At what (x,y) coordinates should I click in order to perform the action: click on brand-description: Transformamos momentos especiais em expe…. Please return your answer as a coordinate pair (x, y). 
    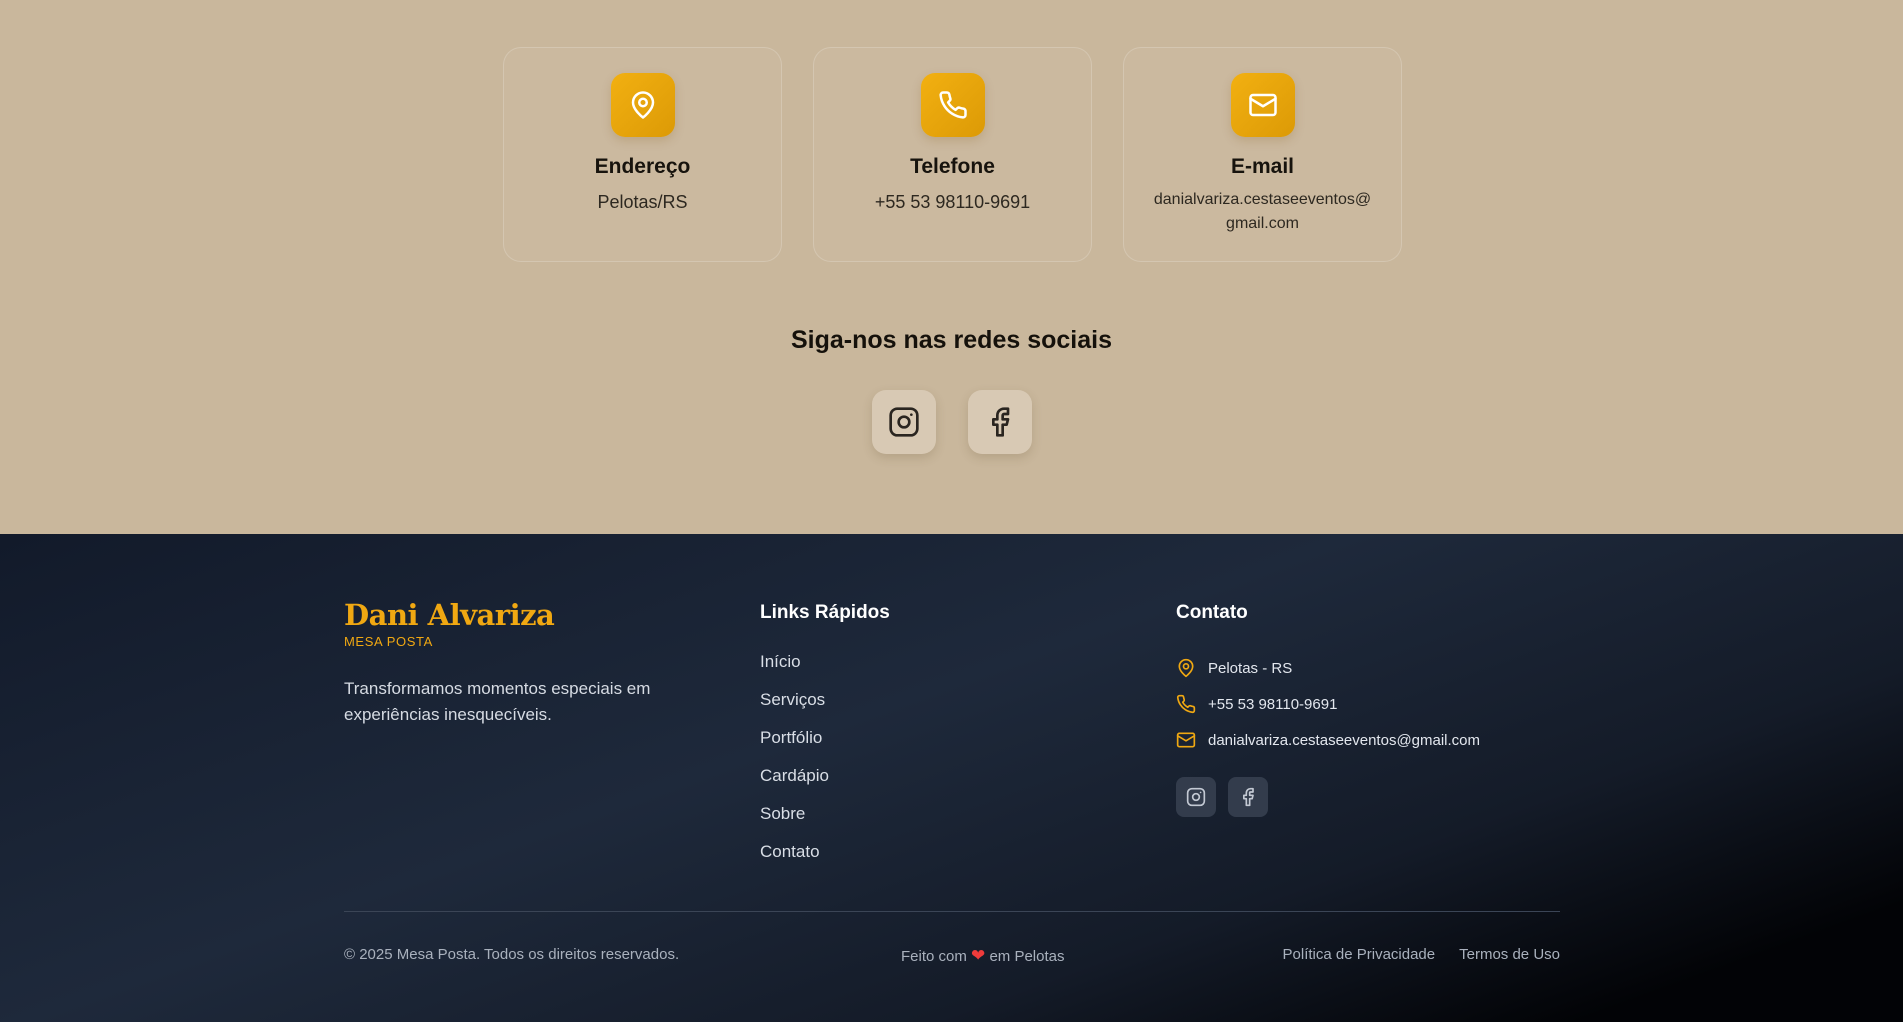
    Looking at the image, I should click on (497, 701).